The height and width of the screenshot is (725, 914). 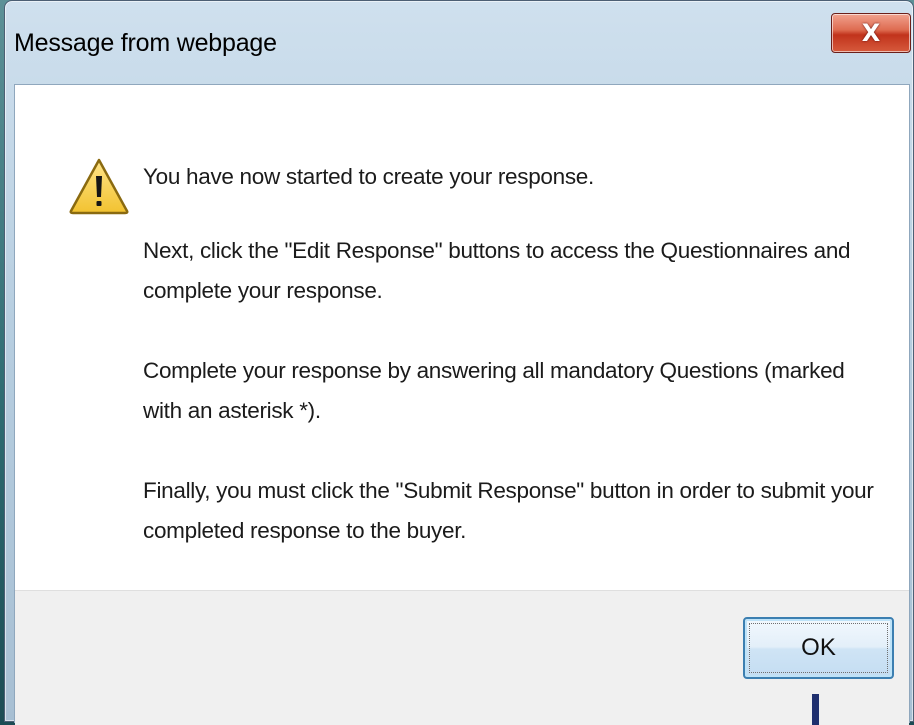 I want to click on pointer-indicator, so click(x=815, y=709).